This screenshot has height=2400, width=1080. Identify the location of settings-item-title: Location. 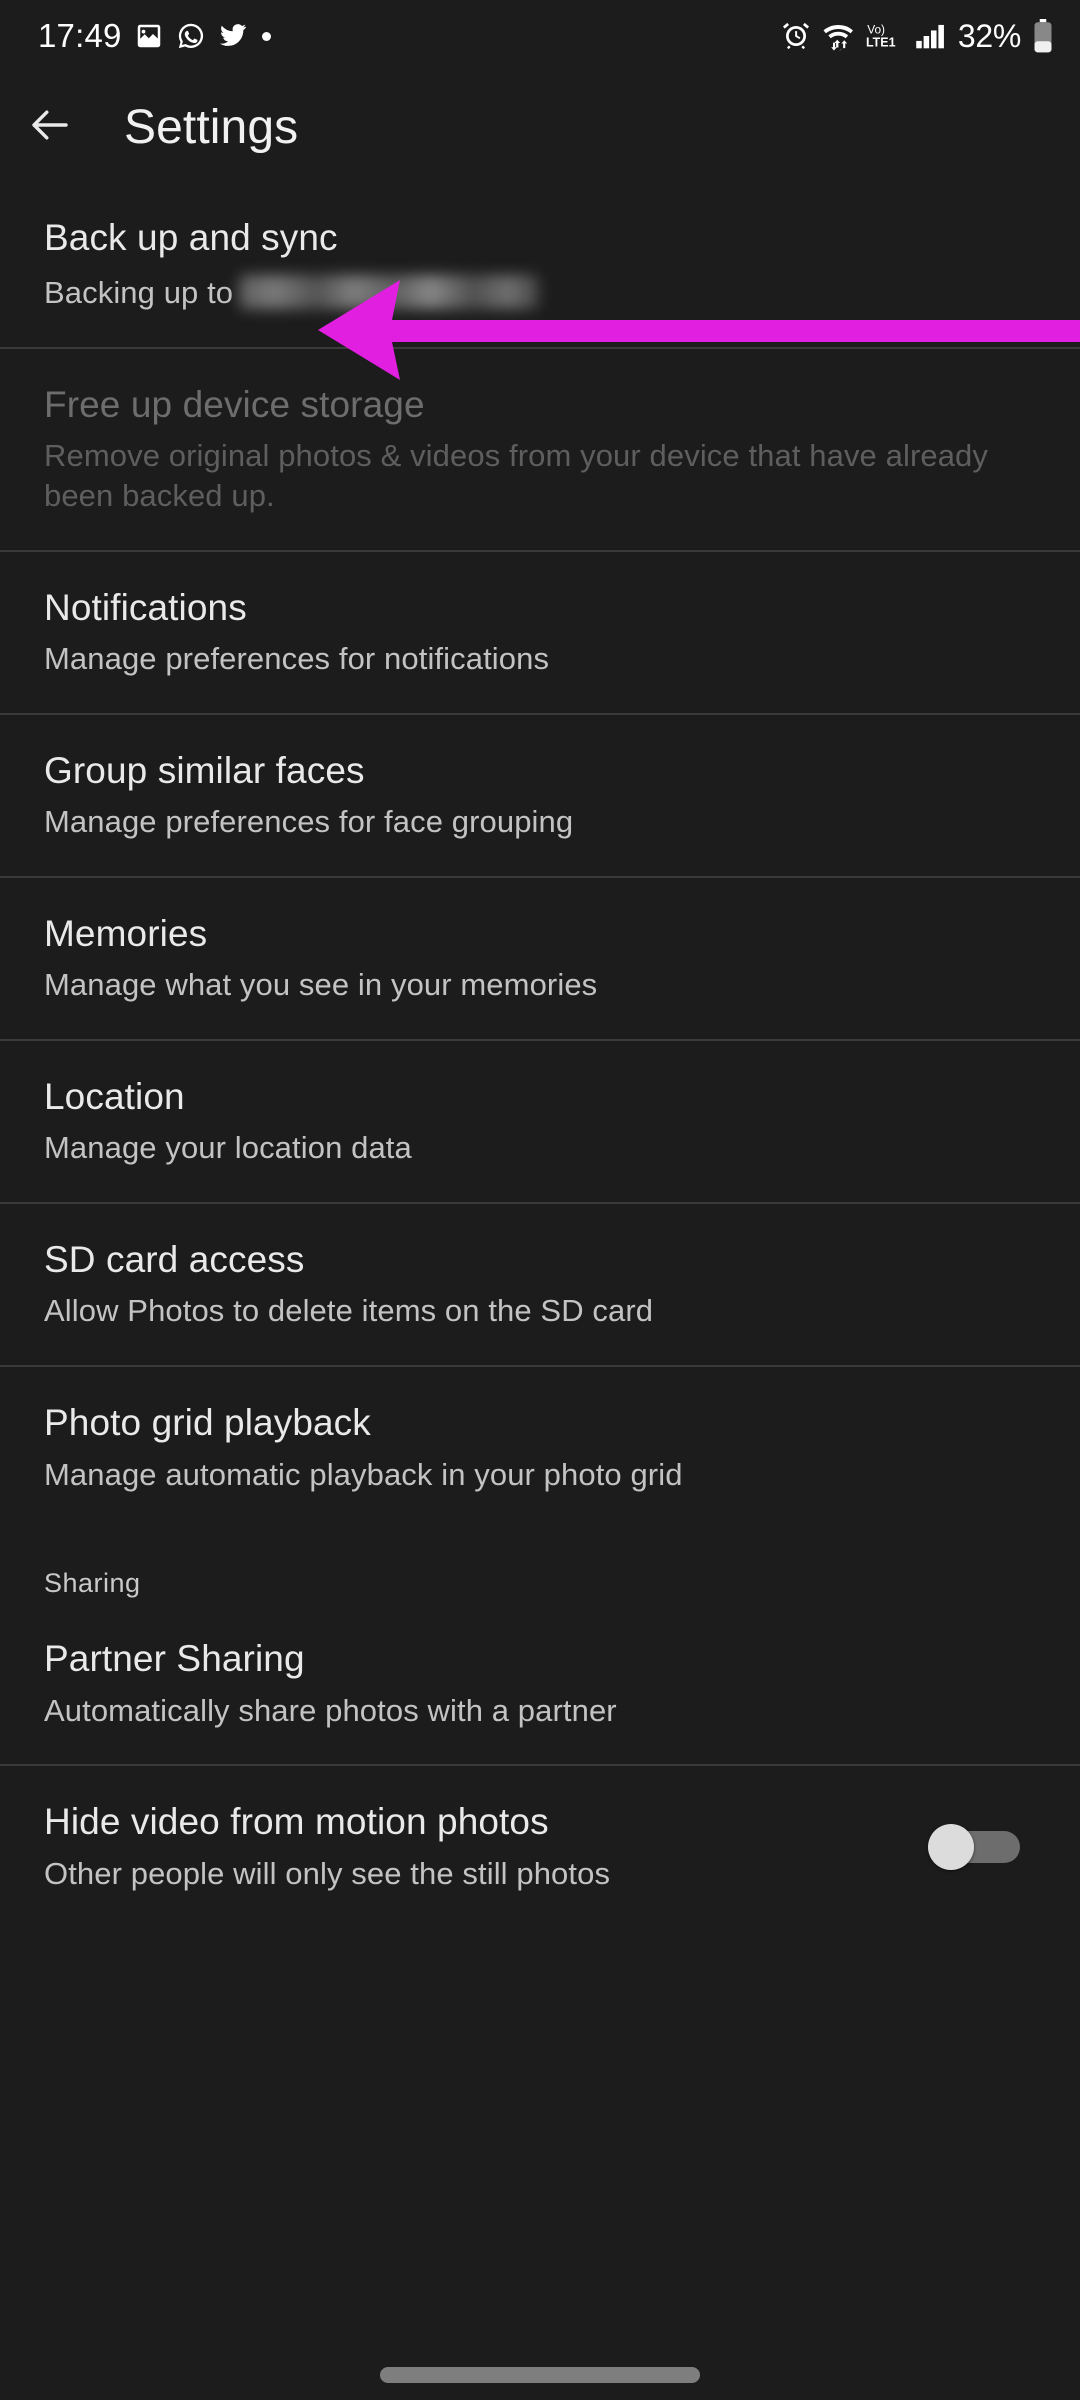
(114, 1096).